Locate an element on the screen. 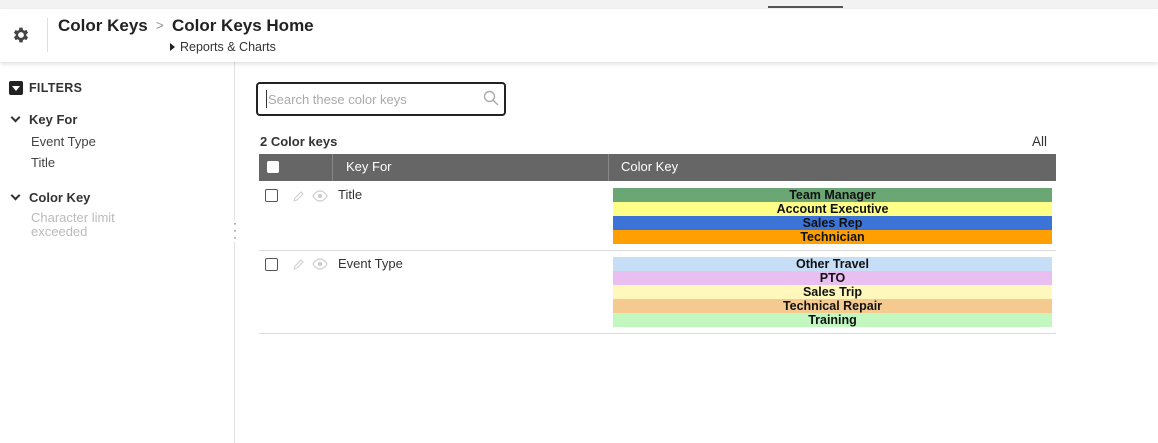  search-box is located at coordinates (381, 99).